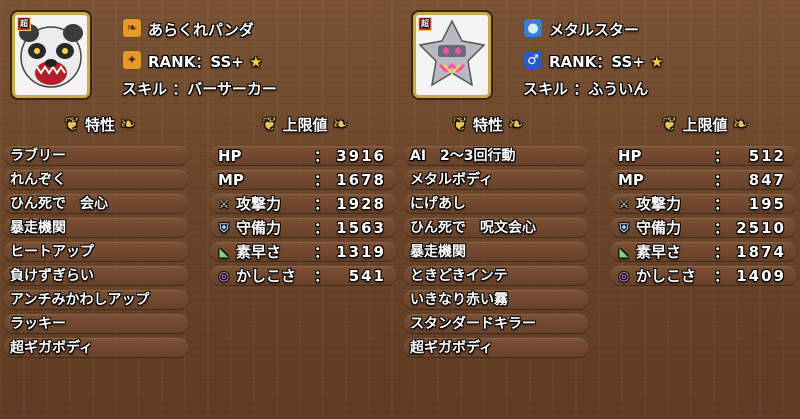 Image resolution: width=800 pixels, height=419 pixels. What do you see at coordinates (96, 252) in the screenshot?
I see `trait-item: ヒートアップ` at bounding box center [96, 252].